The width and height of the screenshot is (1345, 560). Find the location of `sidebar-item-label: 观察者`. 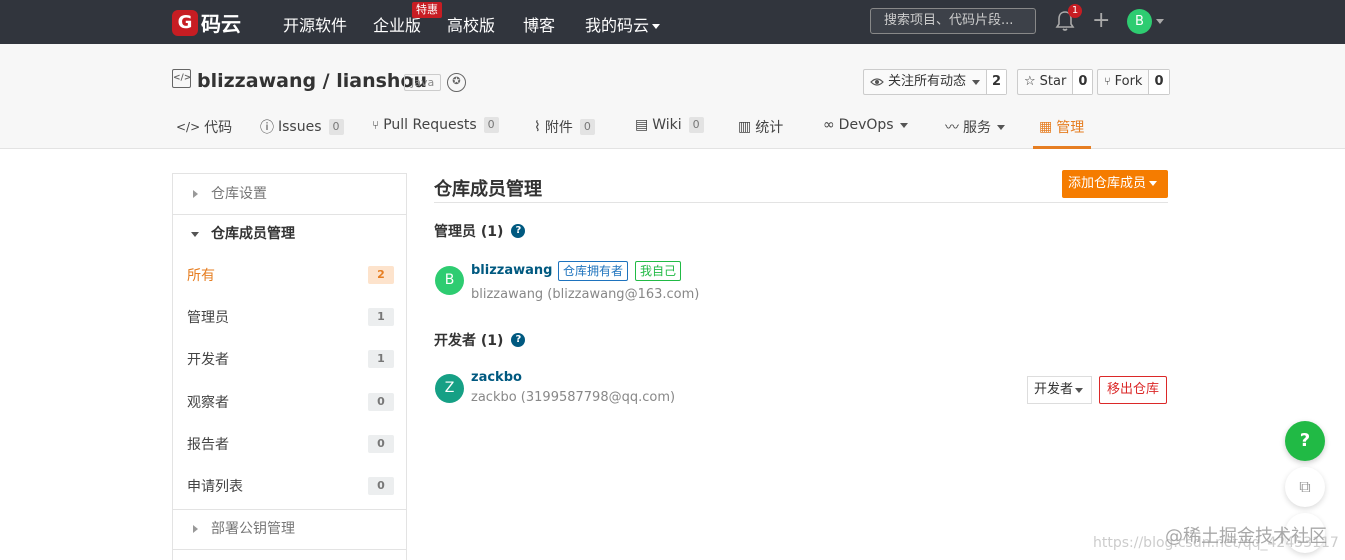

sidebar-item-label: 观察者 is located at coordinates (208, 403).